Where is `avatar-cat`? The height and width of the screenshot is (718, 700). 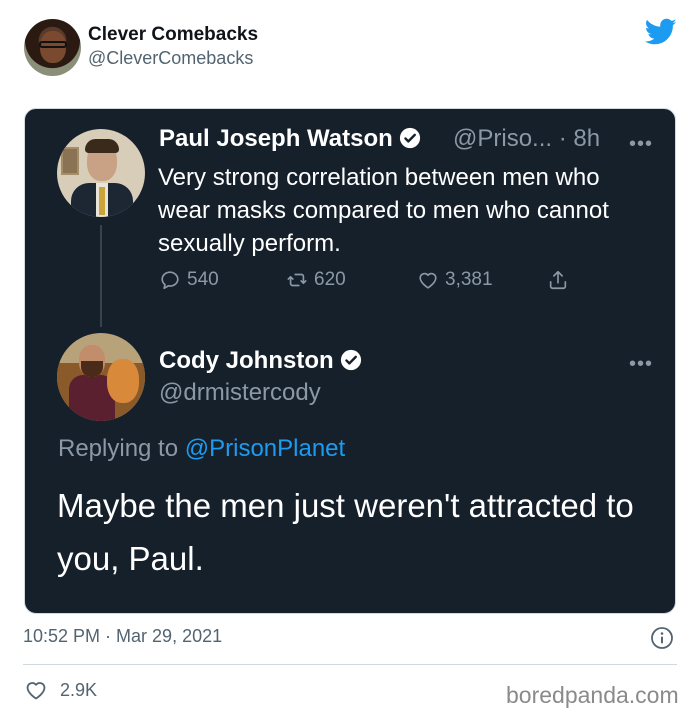
avatar-cat is located at coordinates (123, 381).